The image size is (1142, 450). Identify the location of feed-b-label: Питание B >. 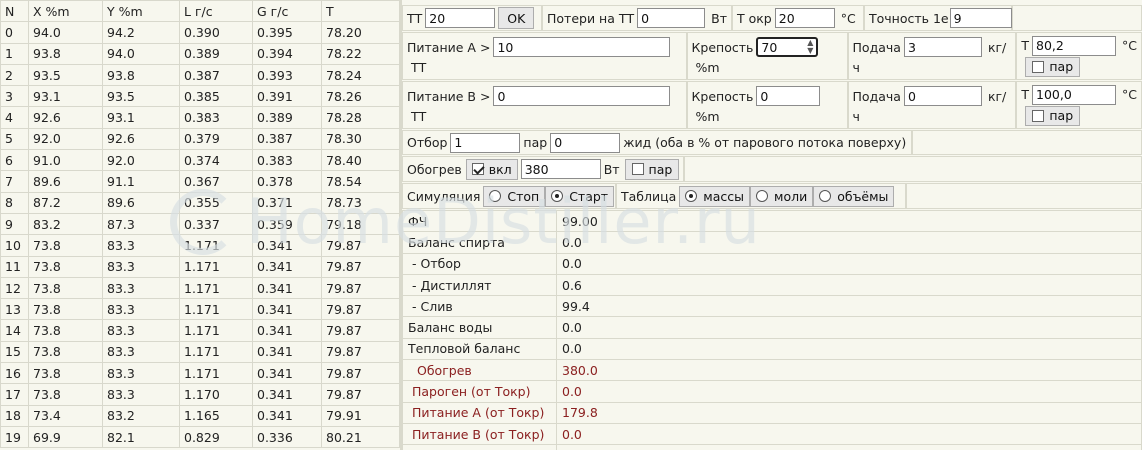
(449, 96).